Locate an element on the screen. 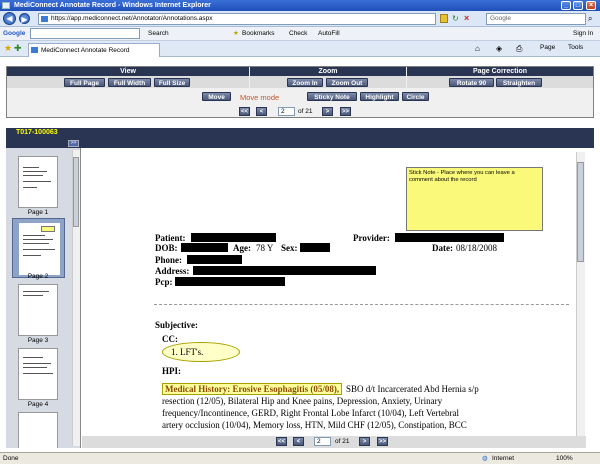  google-bookmarks-button: Bookmarks is located at coordinates (258, 33).